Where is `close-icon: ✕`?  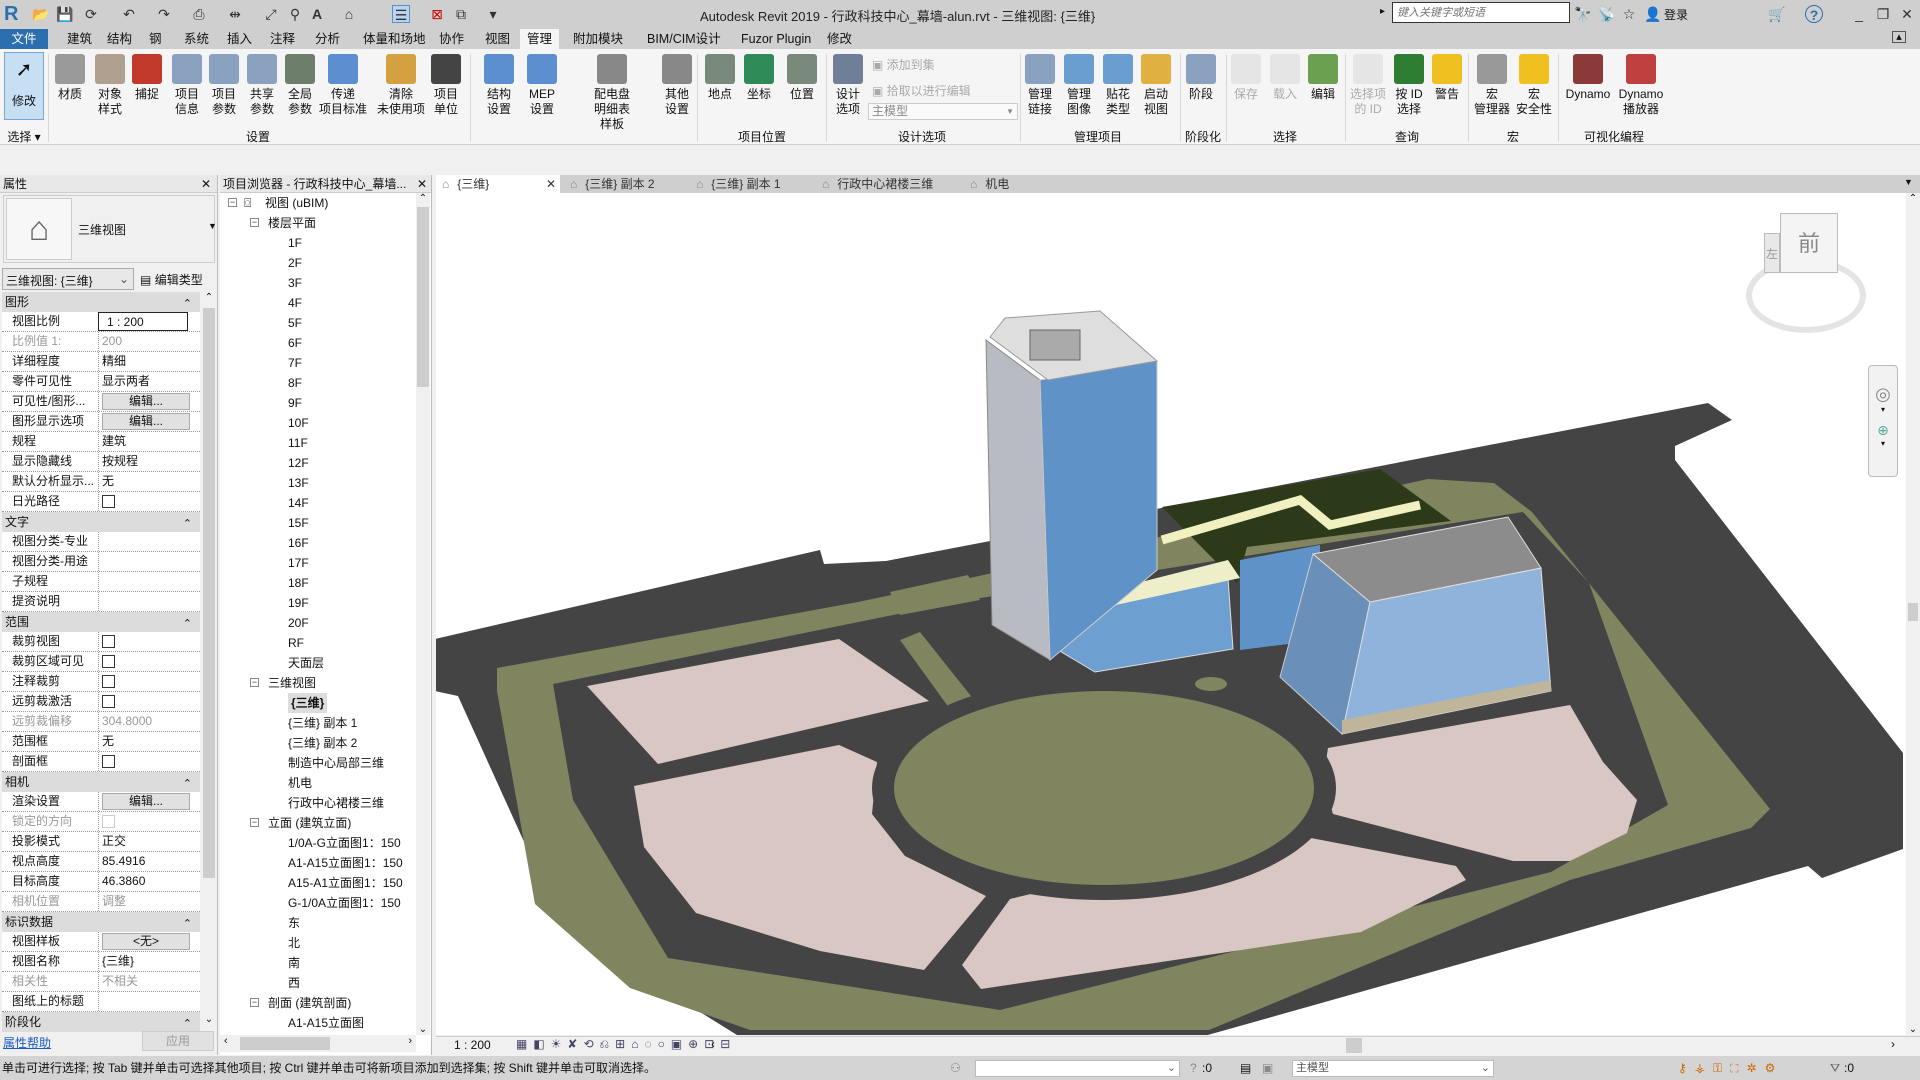
close-icon: ✕ is located at coordinates (206, 184).